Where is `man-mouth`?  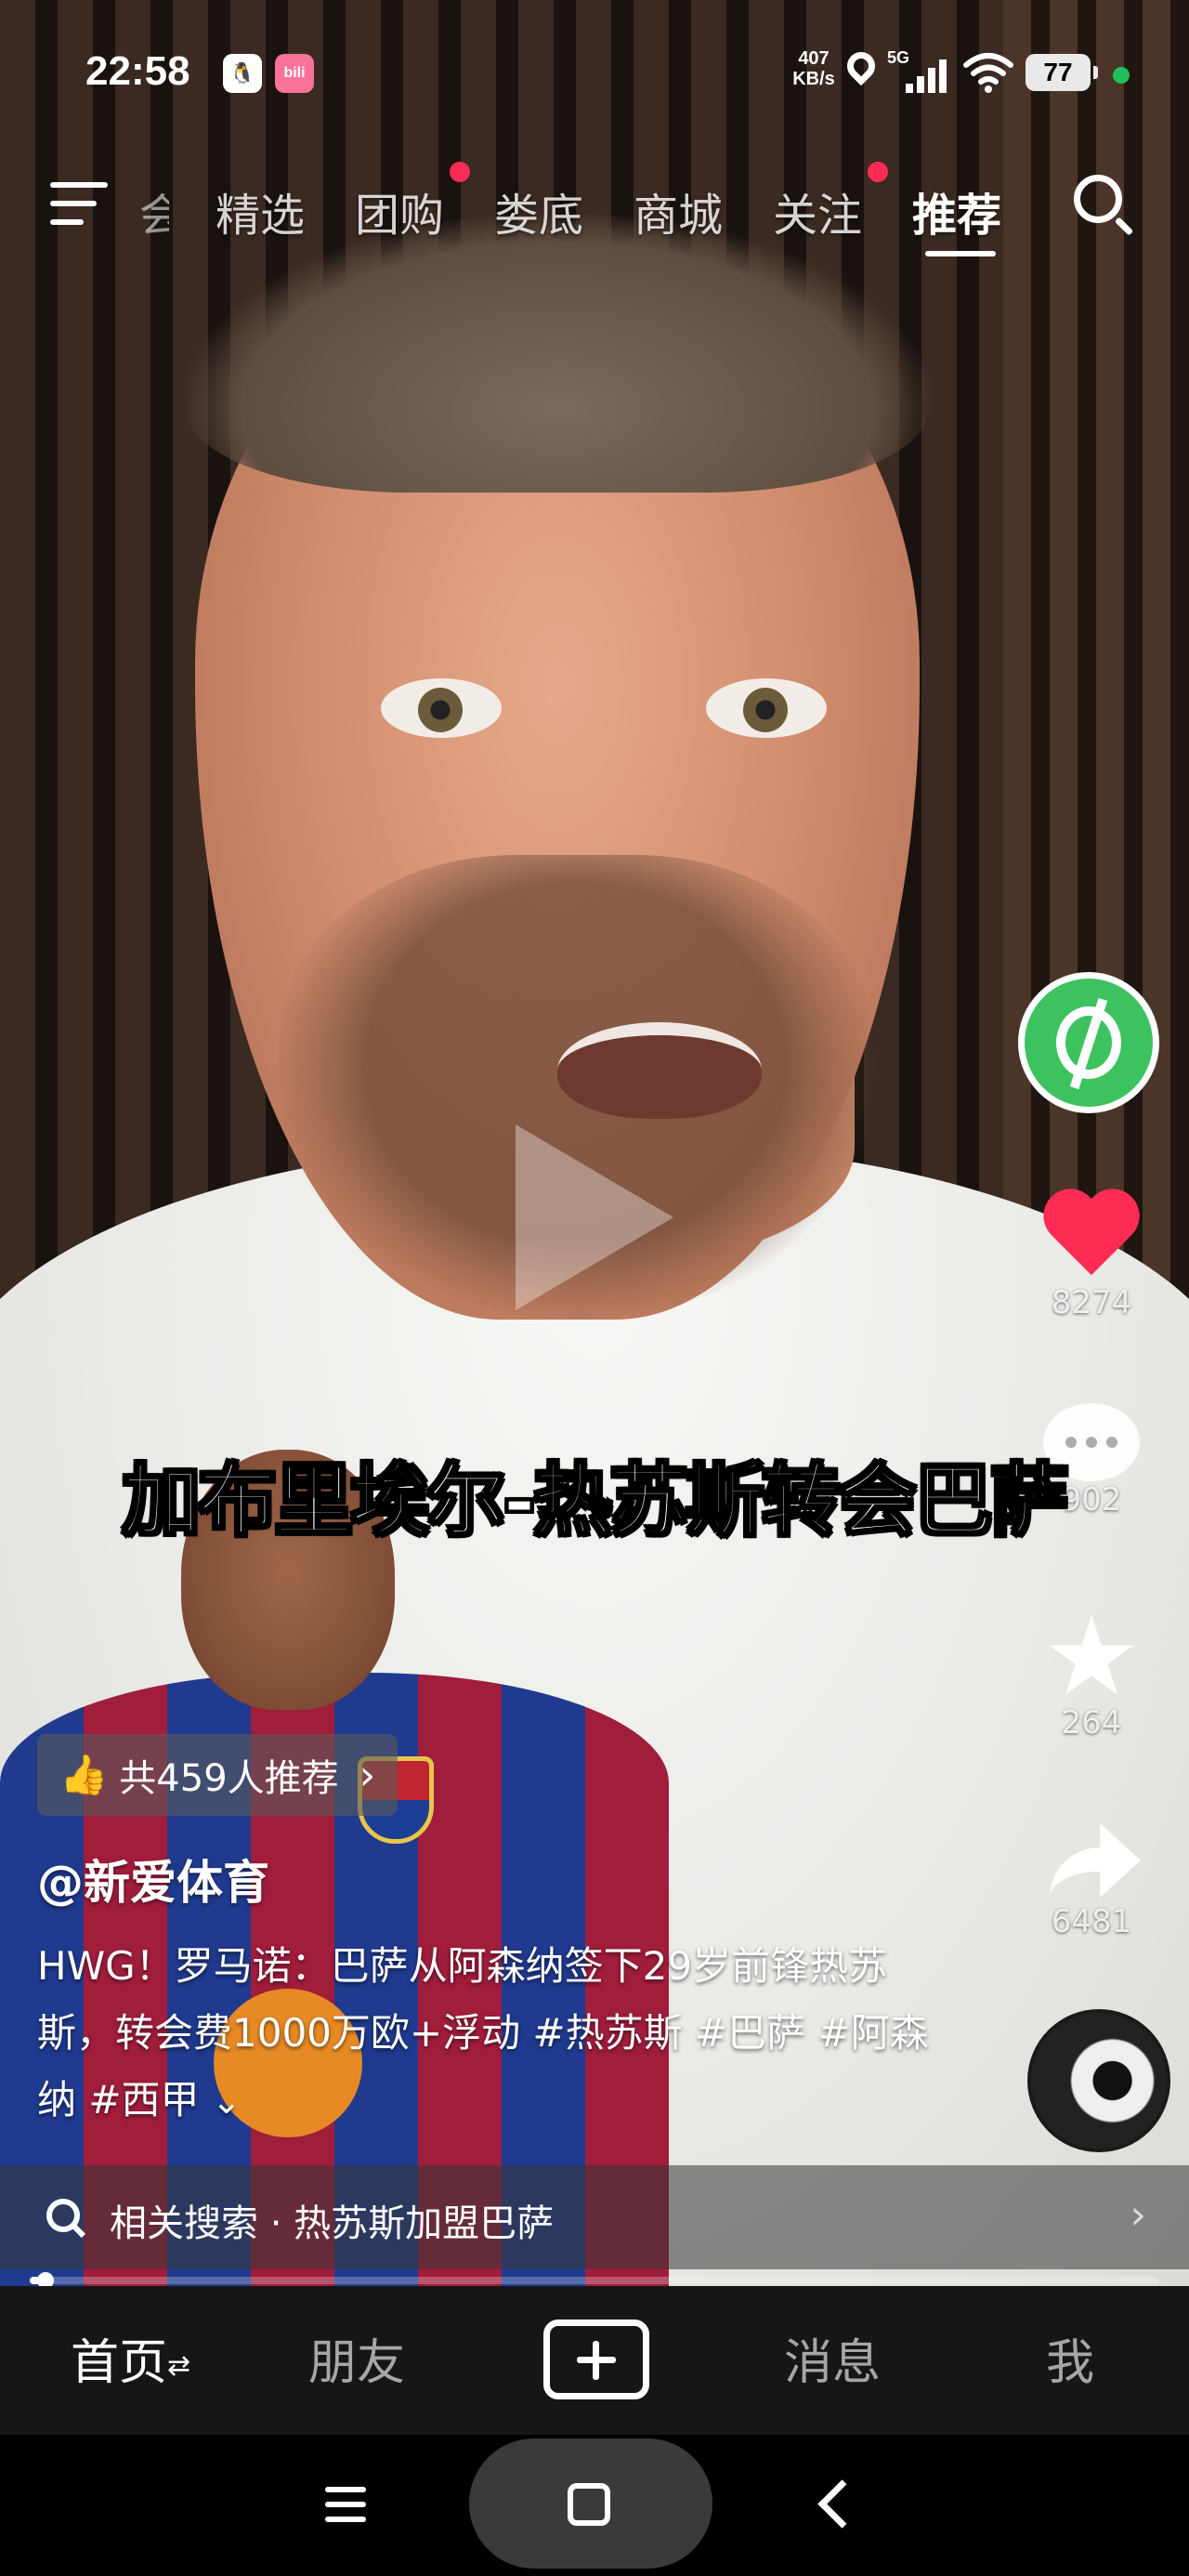
man-mouth is located at coordinates (660, 1070).